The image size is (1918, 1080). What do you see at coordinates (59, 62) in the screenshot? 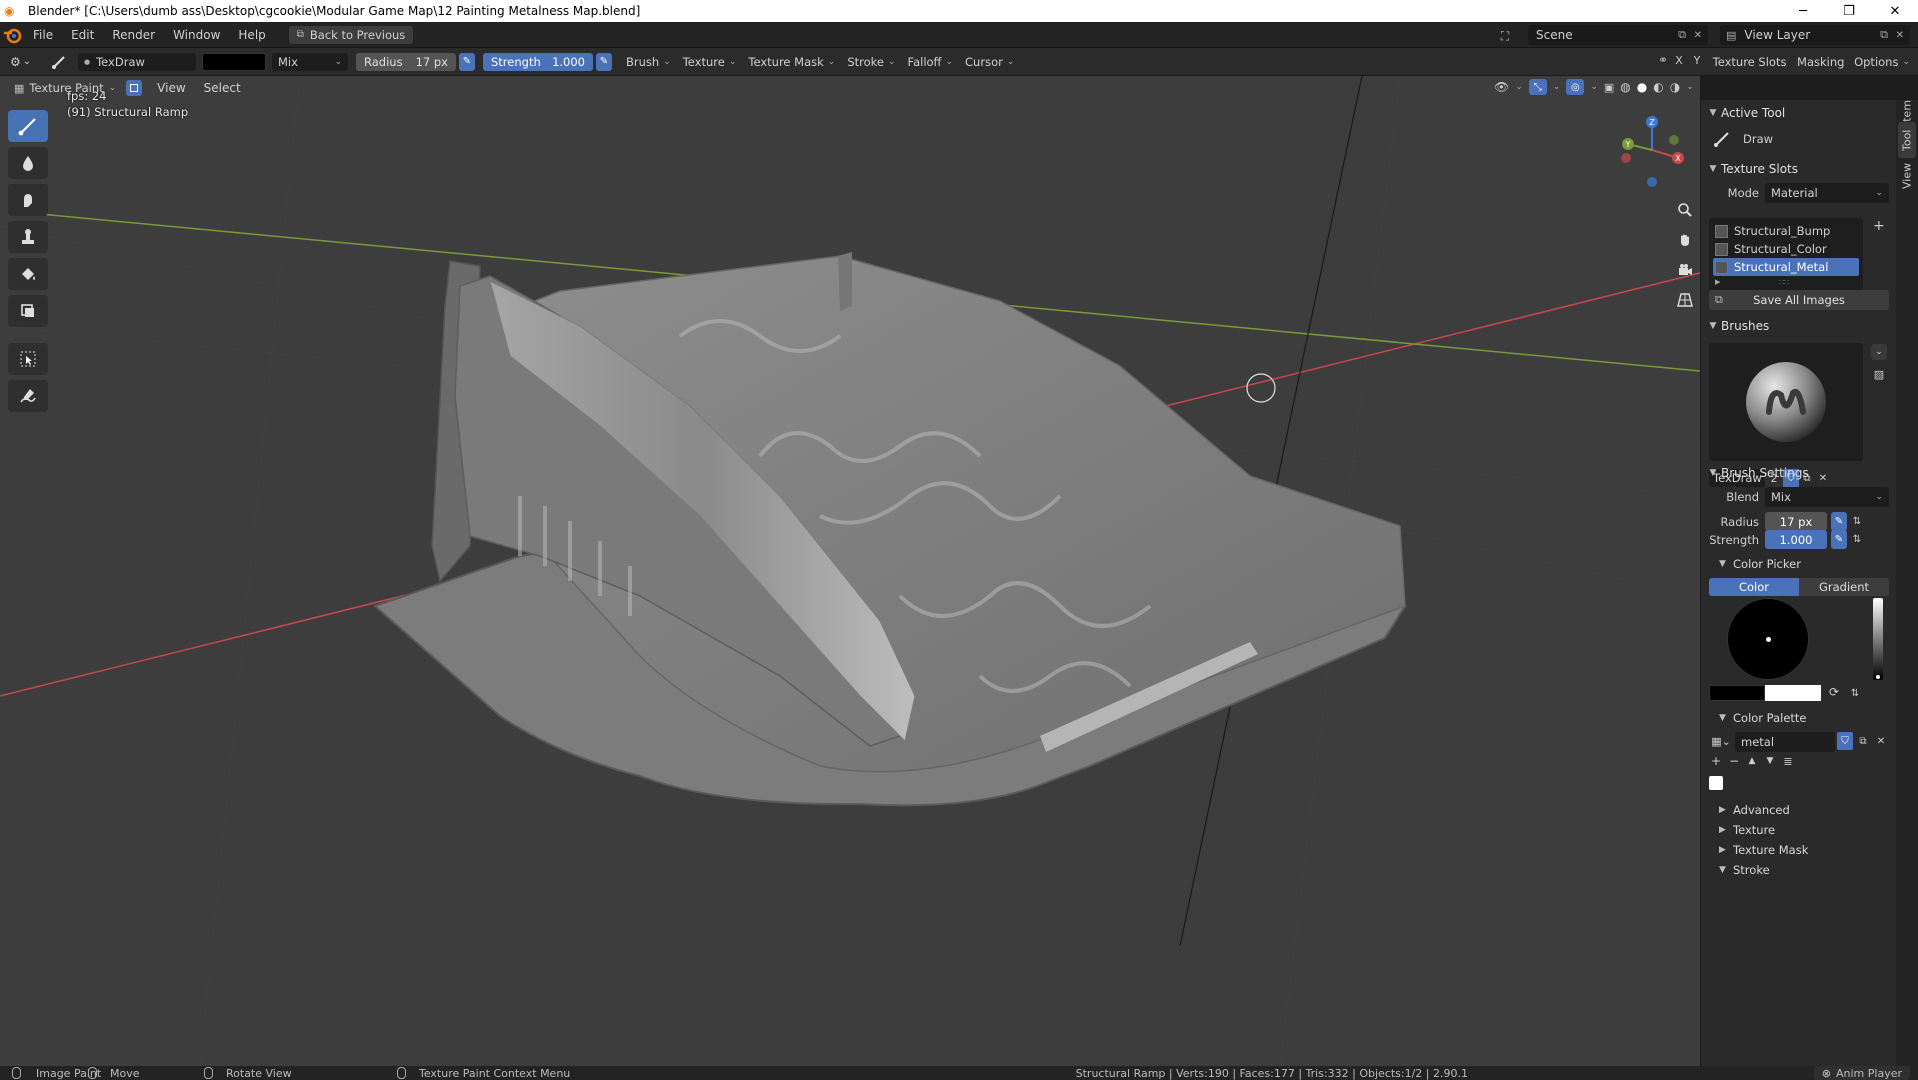
I see `brush-icon` at bounding box center [59, 62].